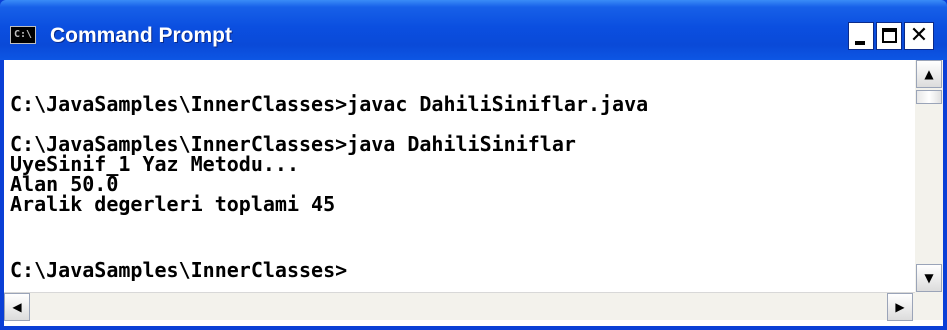  What do you see at coordinates (929, 306) in the screenshot?
I see `resize-grip` at bounding box center [929, 306].